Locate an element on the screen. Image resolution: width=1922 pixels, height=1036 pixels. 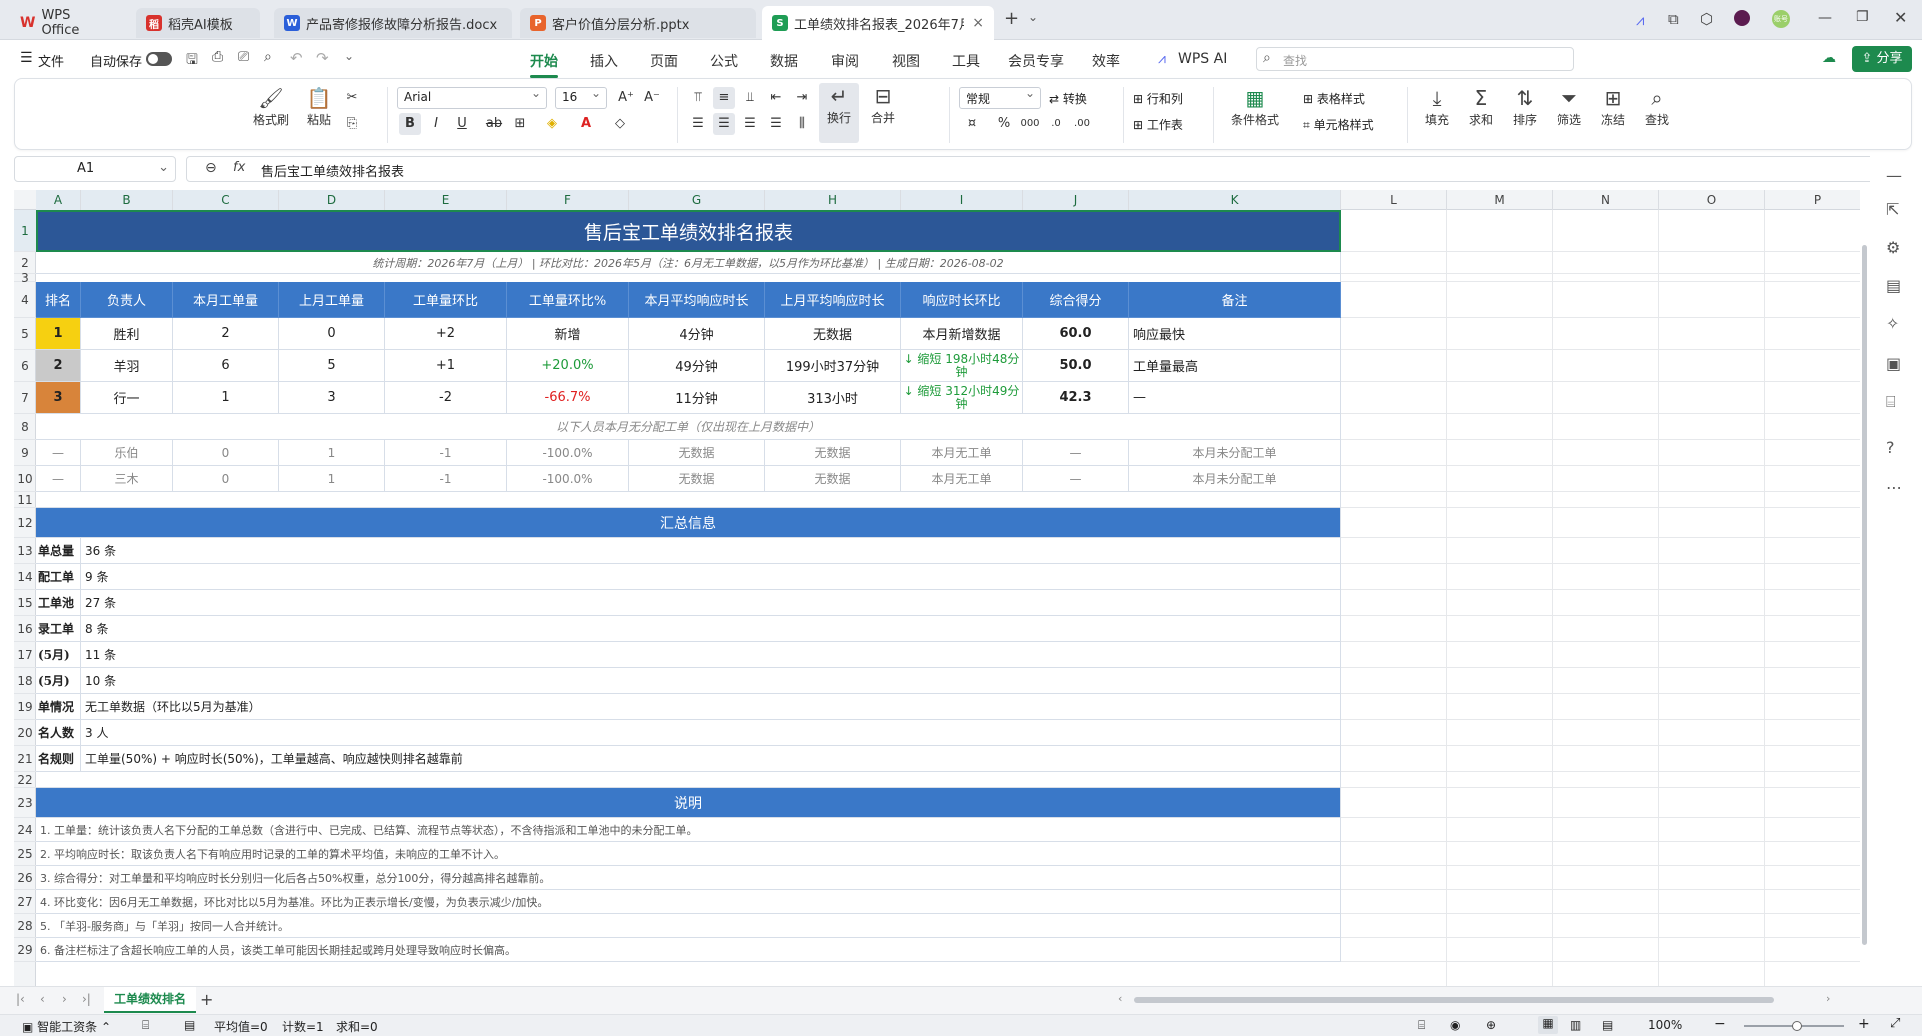
row-header-6: 6 is located at coordinates (25, 366).